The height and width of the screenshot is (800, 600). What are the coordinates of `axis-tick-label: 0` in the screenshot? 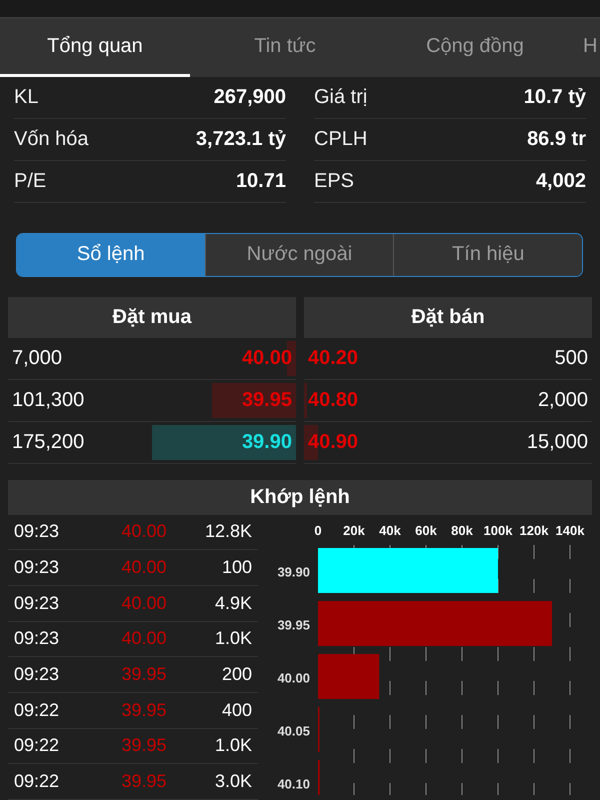 It's located at (318, 530).